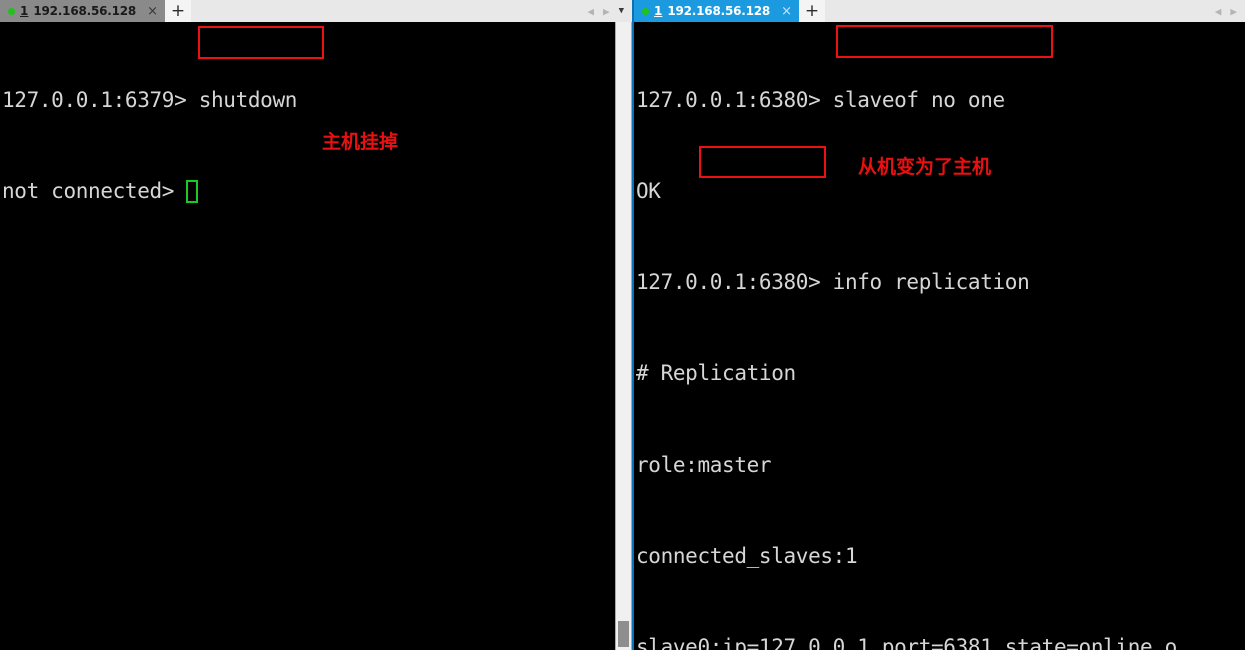  What do you see at coordinates (924, 167) in the screenshot?
I see `right-annotation-text: 从机变为了主机` at bounding box center [924, 167].